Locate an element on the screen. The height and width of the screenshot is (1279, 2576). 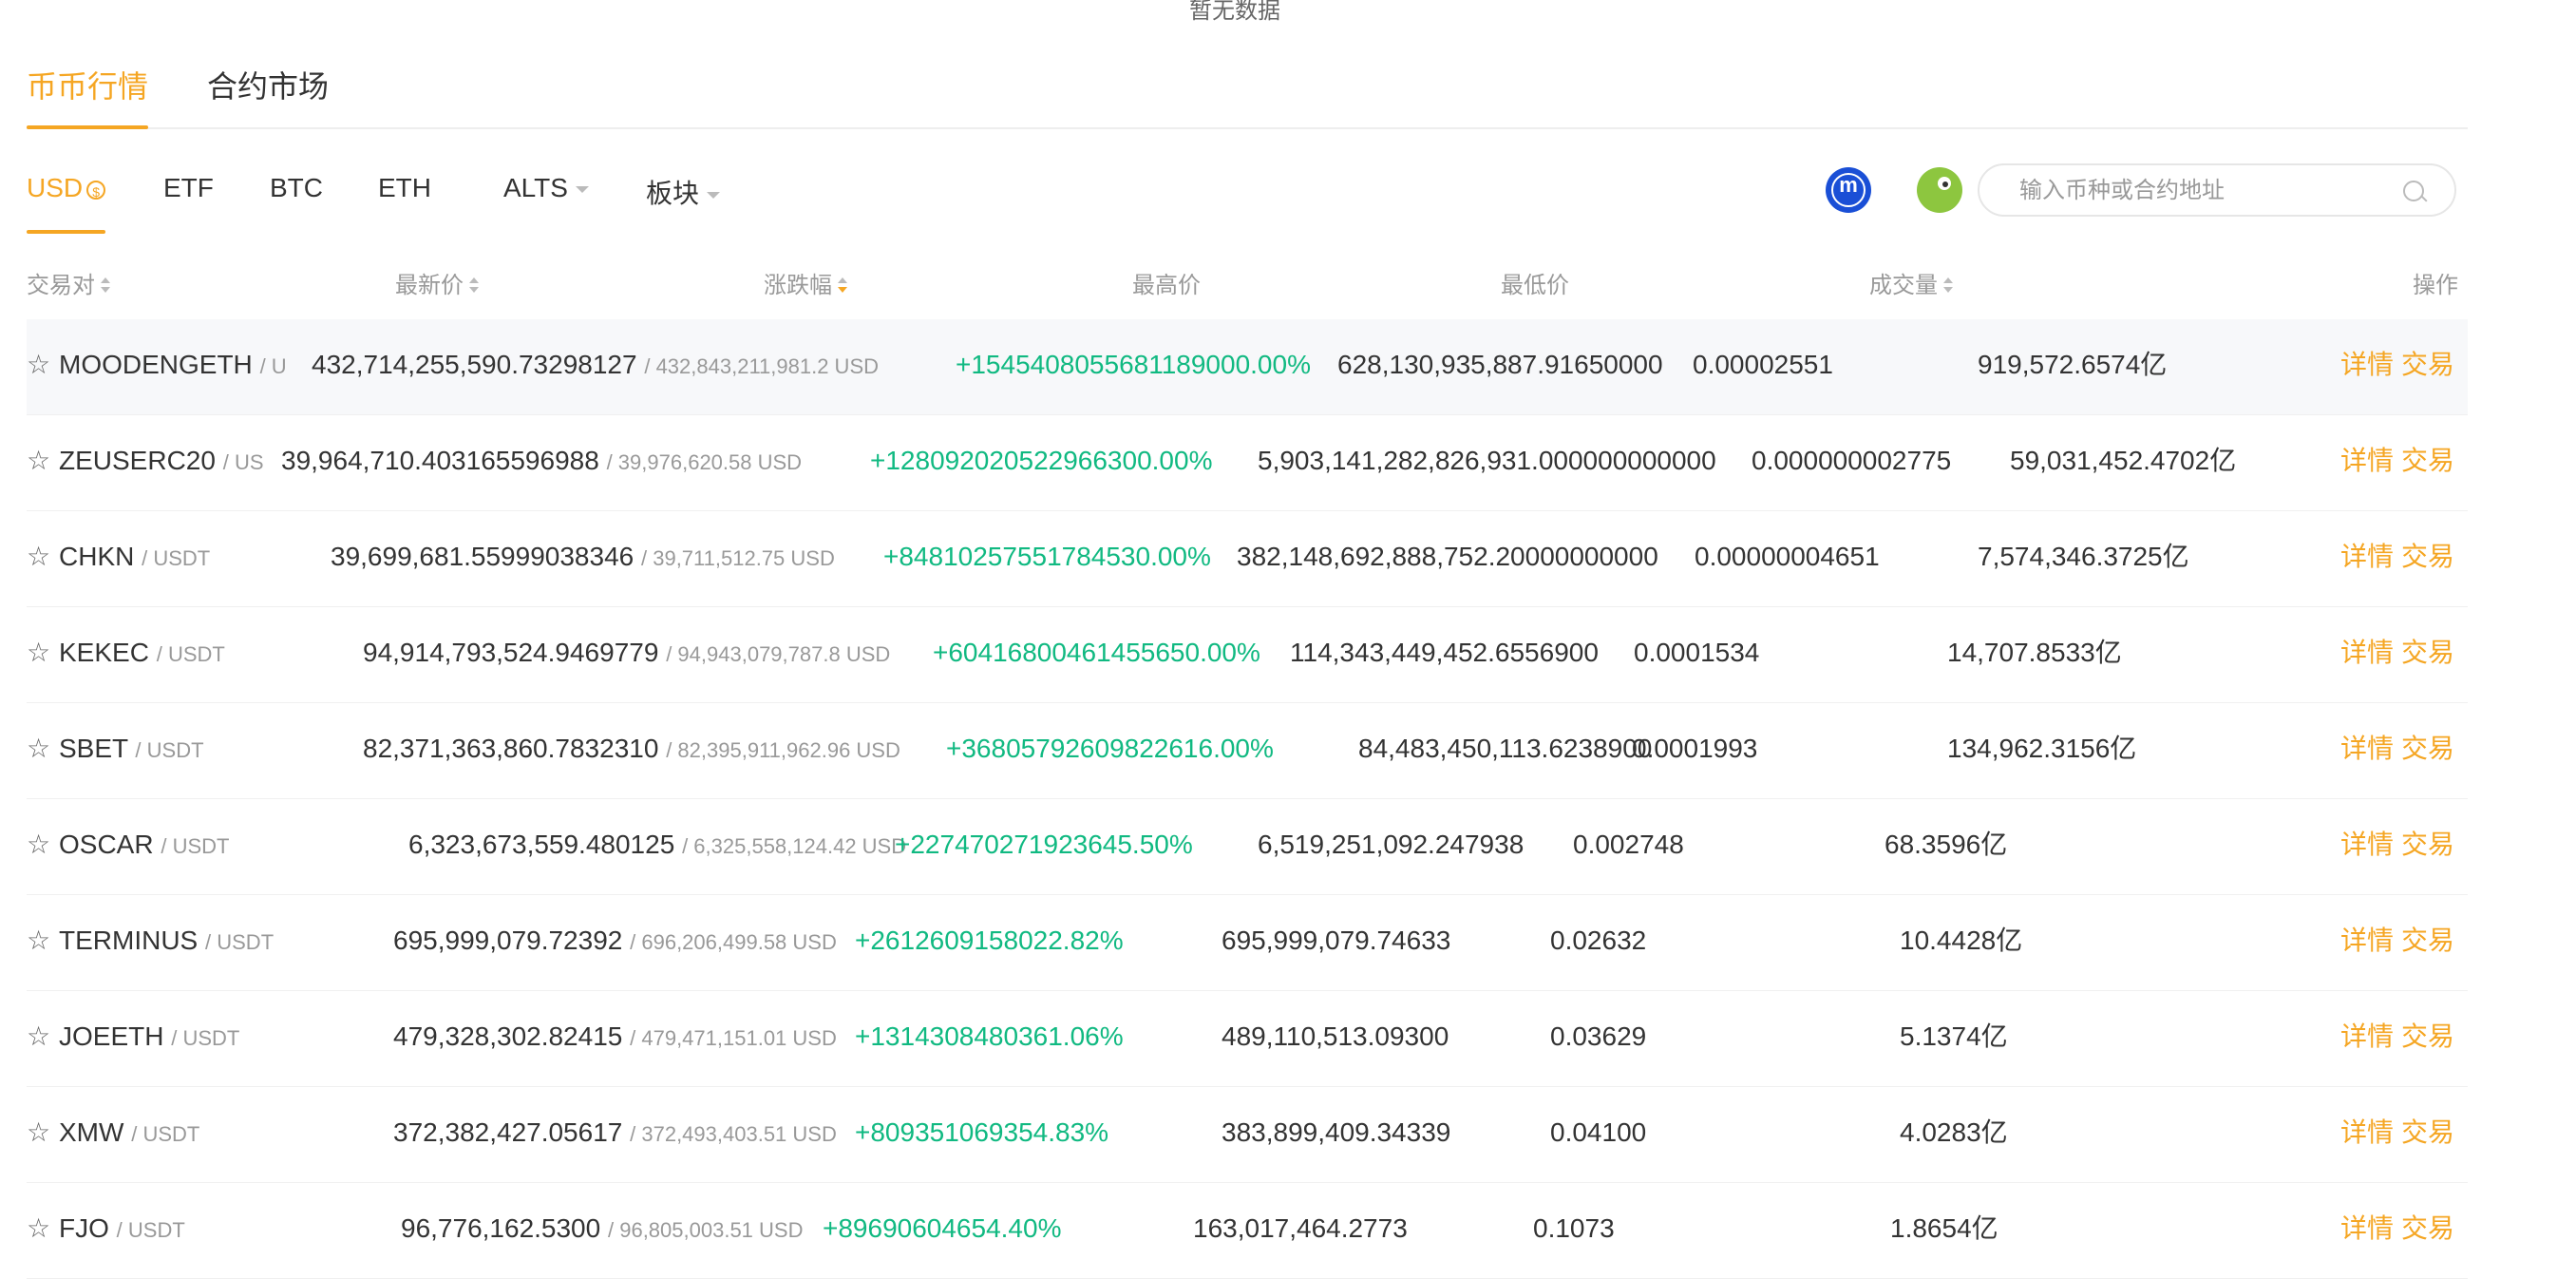
empty-notice: 暂无数据 is located at coordinates (1234, 12).